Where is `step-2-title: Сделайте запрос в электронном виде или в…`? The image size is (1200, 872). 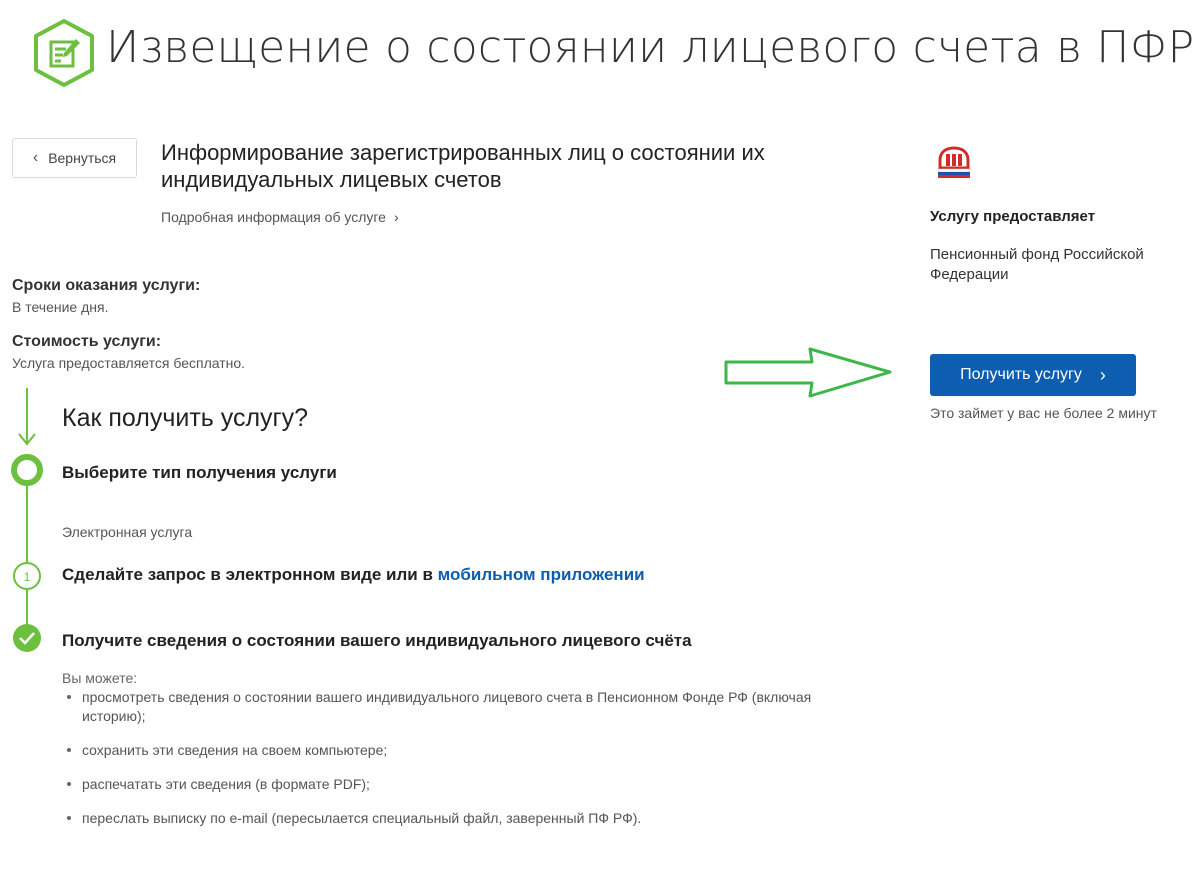
step-2-title: Сделайте запрос в электронном виде или в… is located at coordinates (353, 575).